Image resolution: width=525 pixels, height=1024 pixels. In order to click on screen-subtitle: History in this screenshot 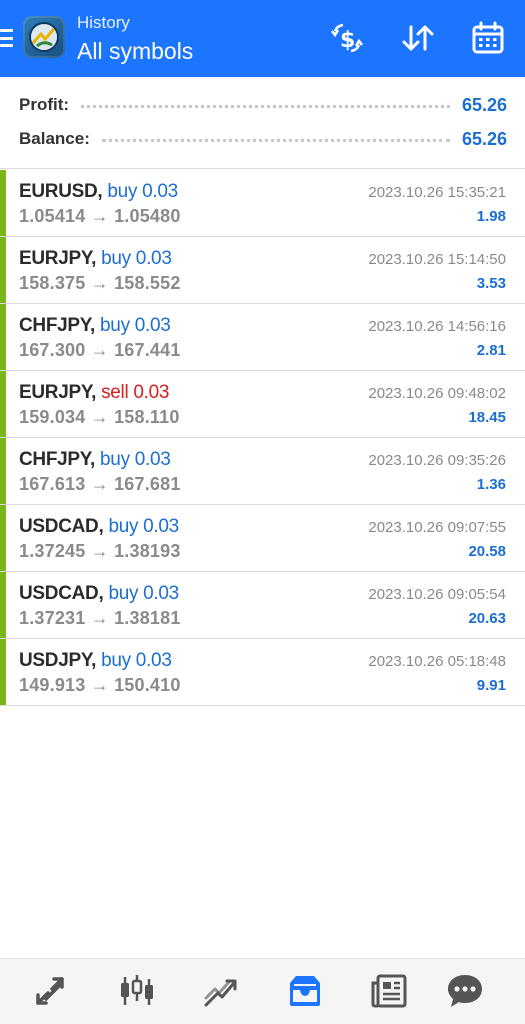, I will do `click(103, 22)`.